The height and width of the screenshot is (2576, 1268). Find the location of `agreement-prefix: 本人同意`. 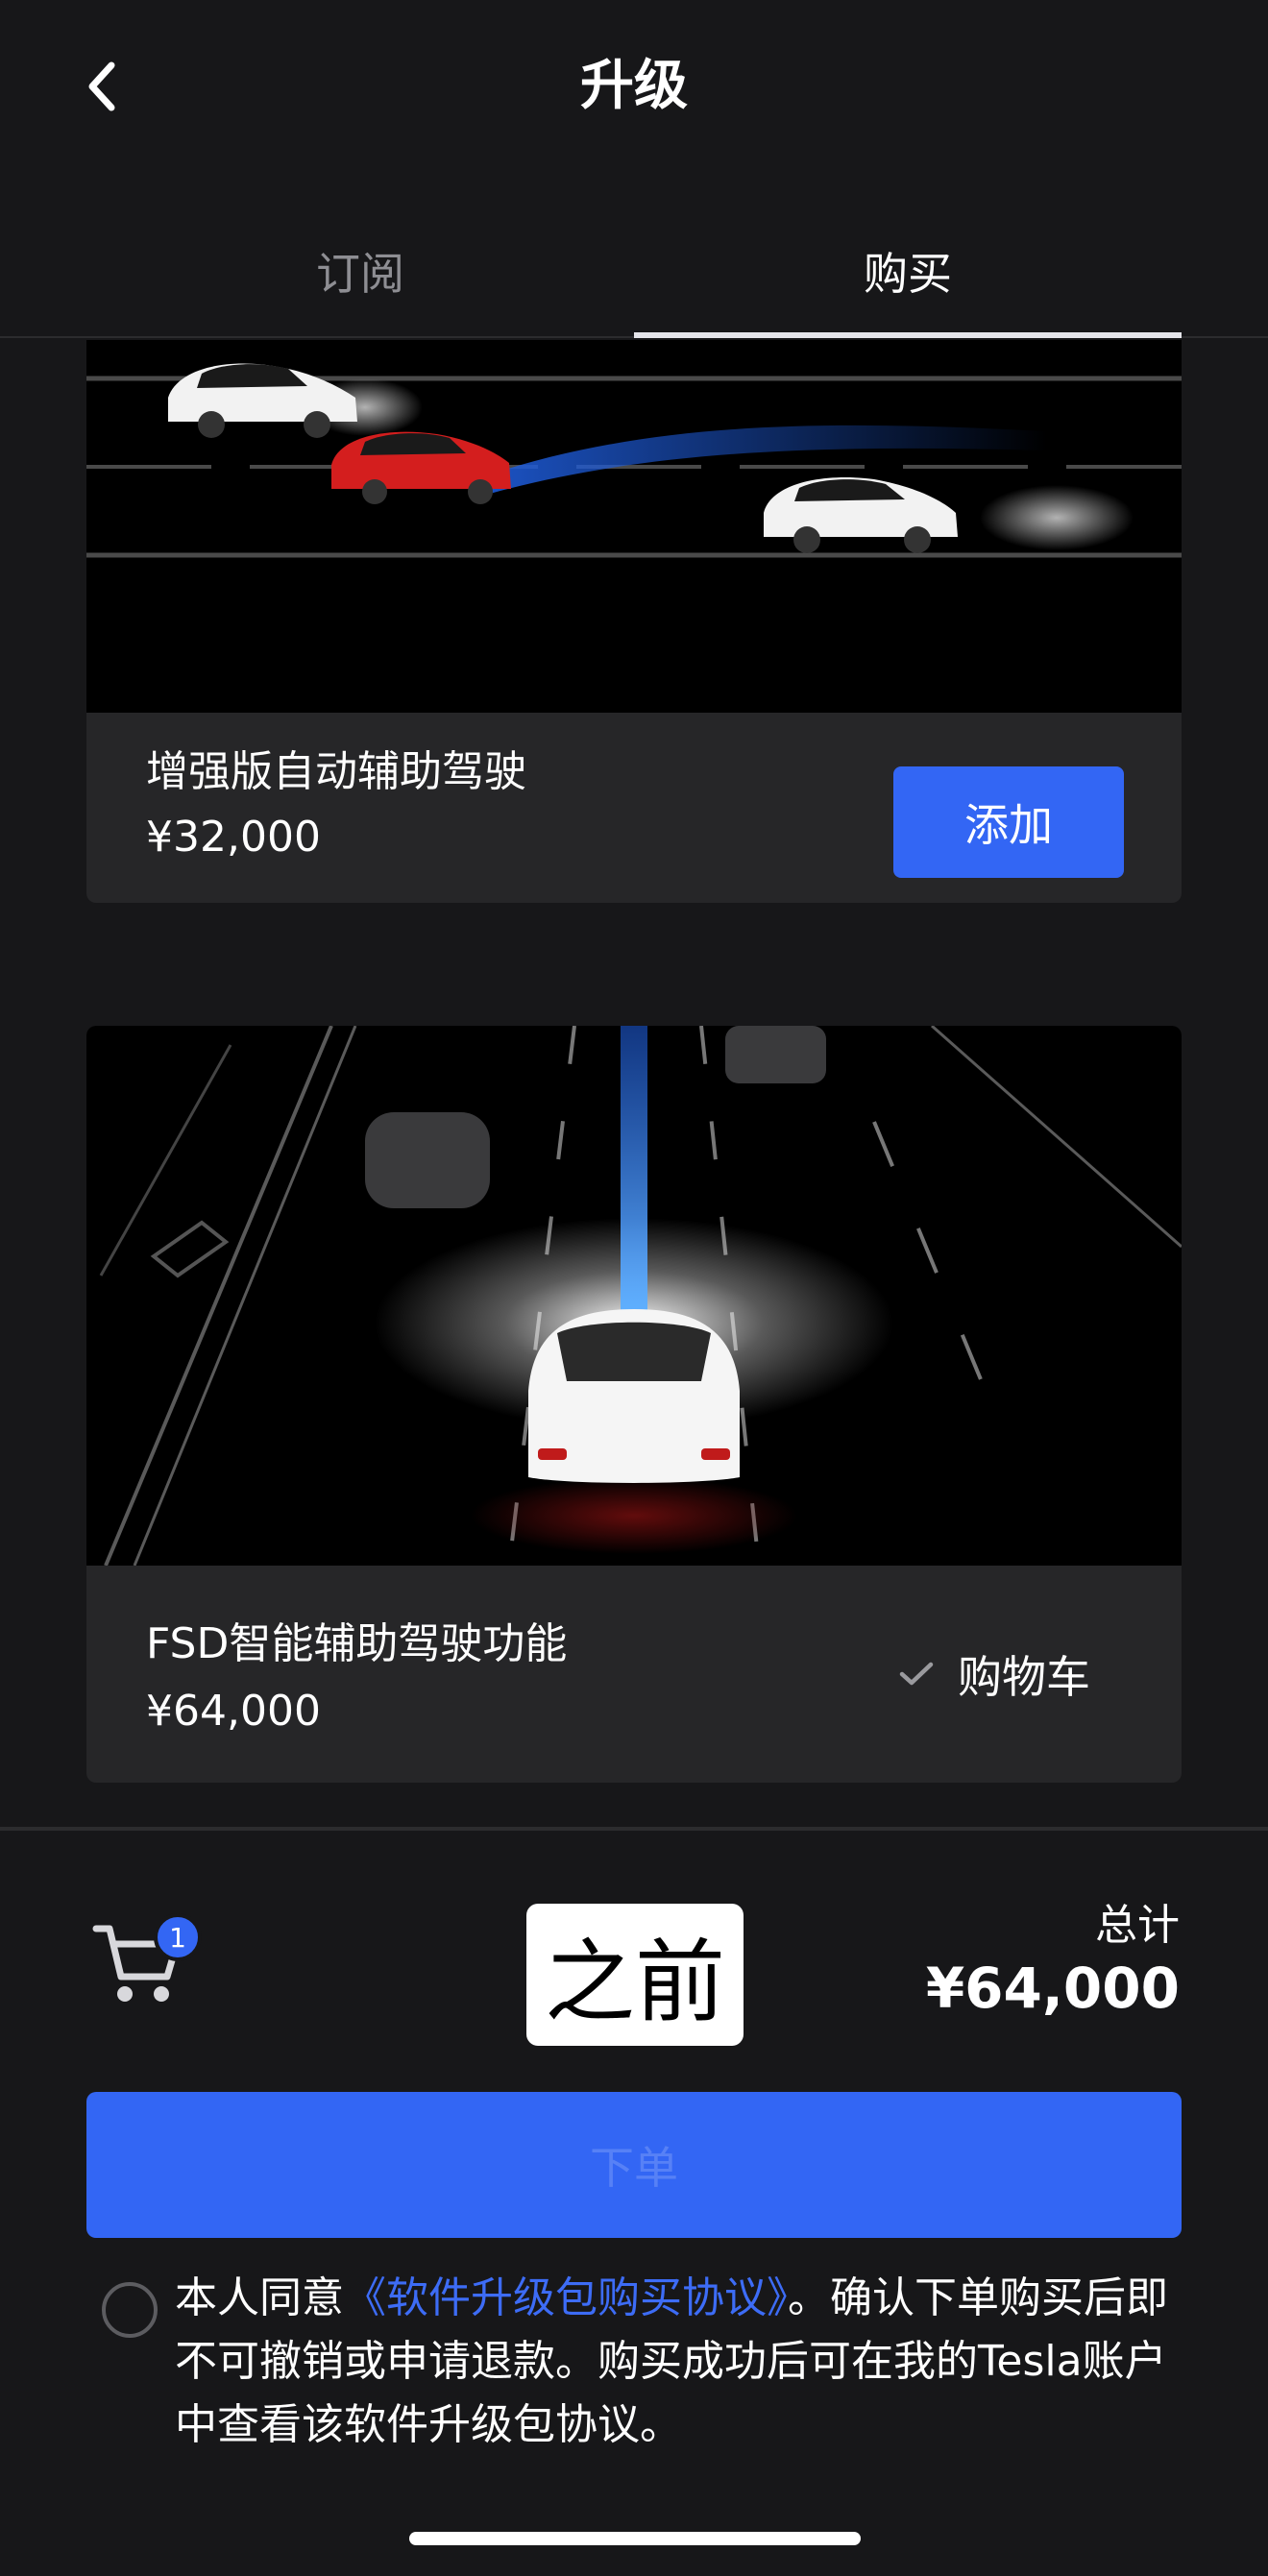

agreement-prefix: 本人同意 is located at coordinates (259, 2297).